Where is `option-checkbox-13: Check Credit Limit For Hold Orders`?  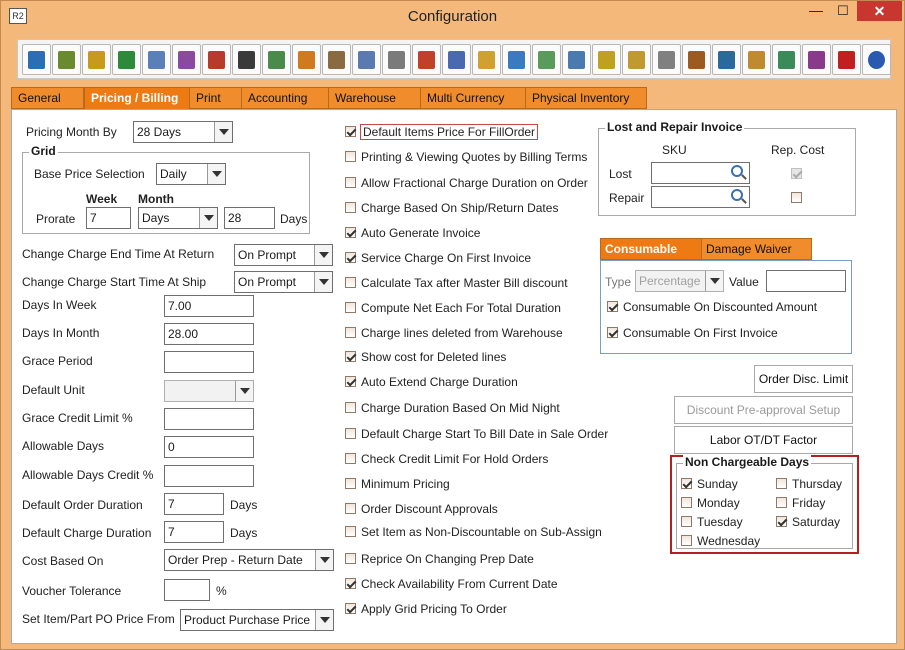 option-checkbox-13: Check Credit Limit For Hold Orders is located at coordinates (446, 459).